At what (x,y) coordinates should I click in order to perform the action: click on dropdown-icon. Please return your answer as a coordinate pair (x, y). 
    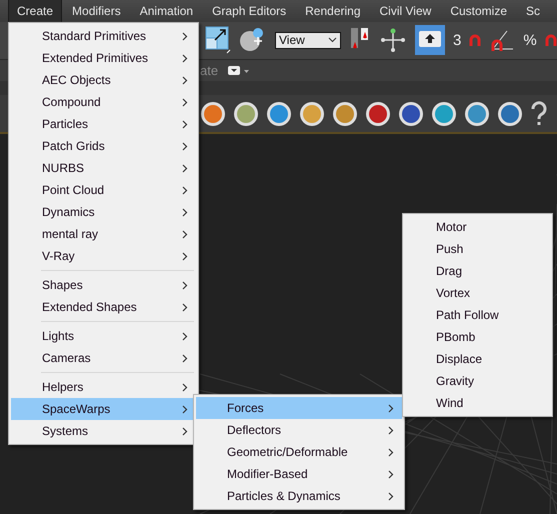
    Looking at the image, I should click on (239, 71).